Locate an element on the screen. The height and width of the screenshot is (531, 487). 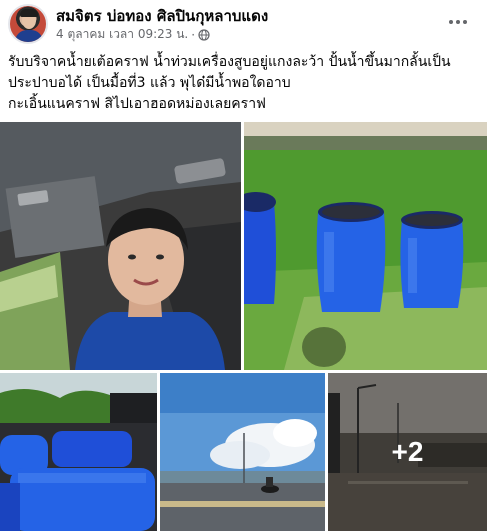
photo-flooded-road-motorcycle is located at coordinates (242, 452).